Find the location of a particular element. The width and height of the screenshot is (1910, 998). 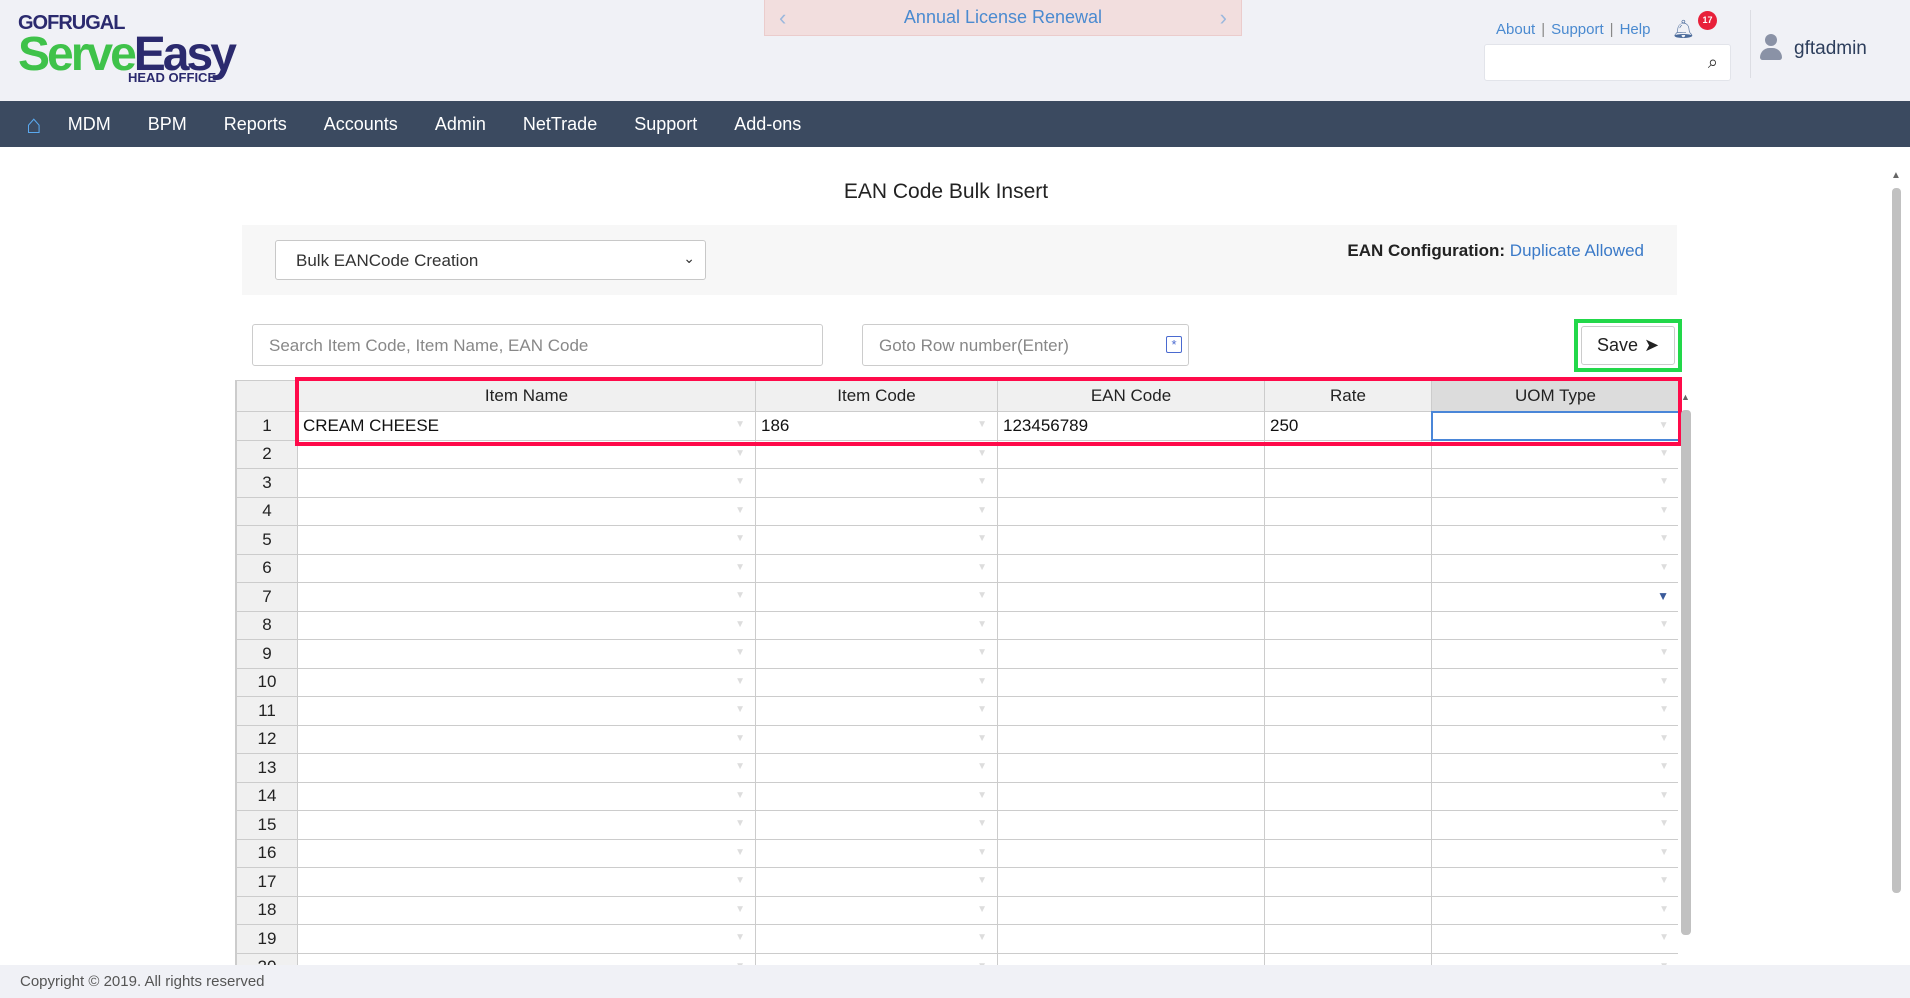

nav-support: Support is located at coordinates (665, 124).